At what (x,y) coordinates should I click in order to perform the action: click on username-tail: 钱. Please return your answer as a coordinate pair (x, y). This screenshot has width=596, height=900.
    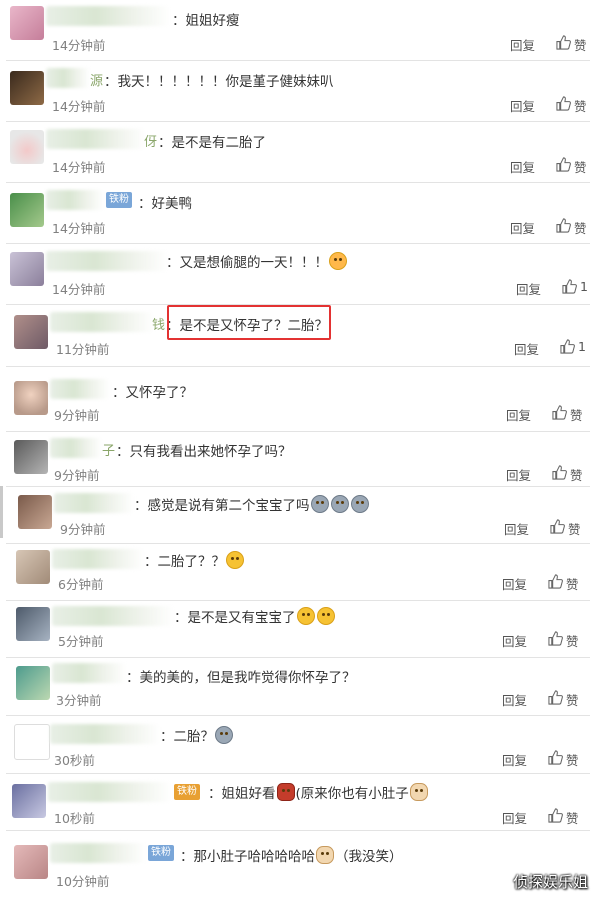
    Looking at the image, I should click on (158, 323).